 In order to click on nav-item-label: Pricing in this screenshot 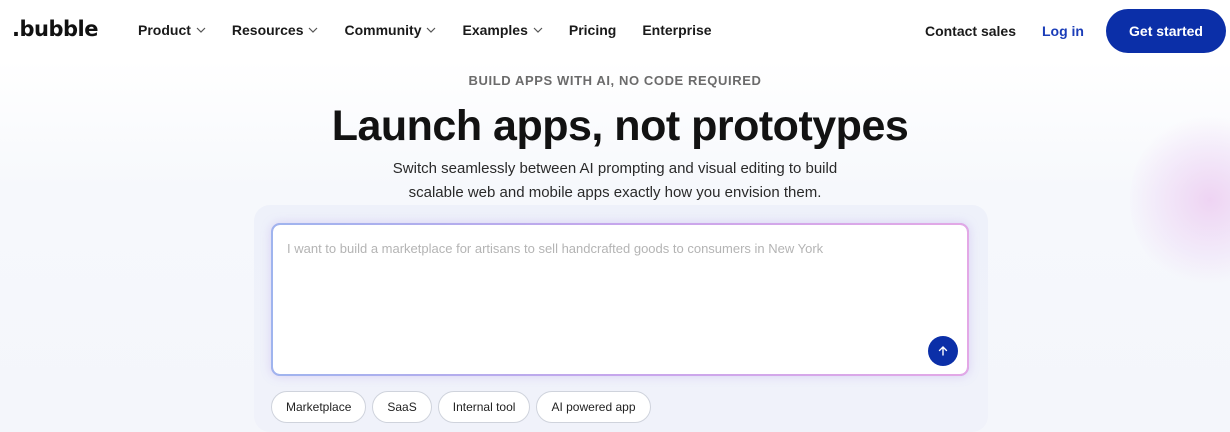, I will do `click(592, 30)`.